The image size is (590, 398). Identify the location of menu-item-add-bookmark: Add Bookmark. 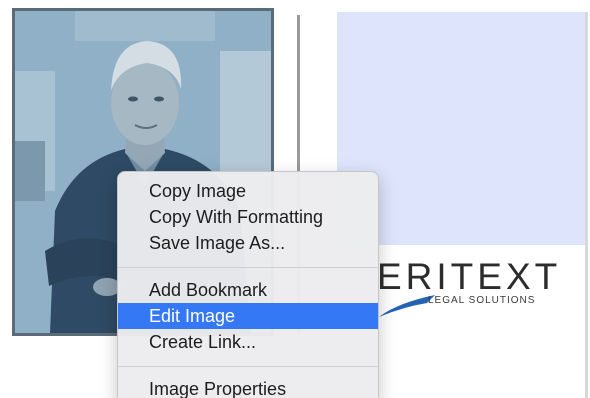
(248, 290).